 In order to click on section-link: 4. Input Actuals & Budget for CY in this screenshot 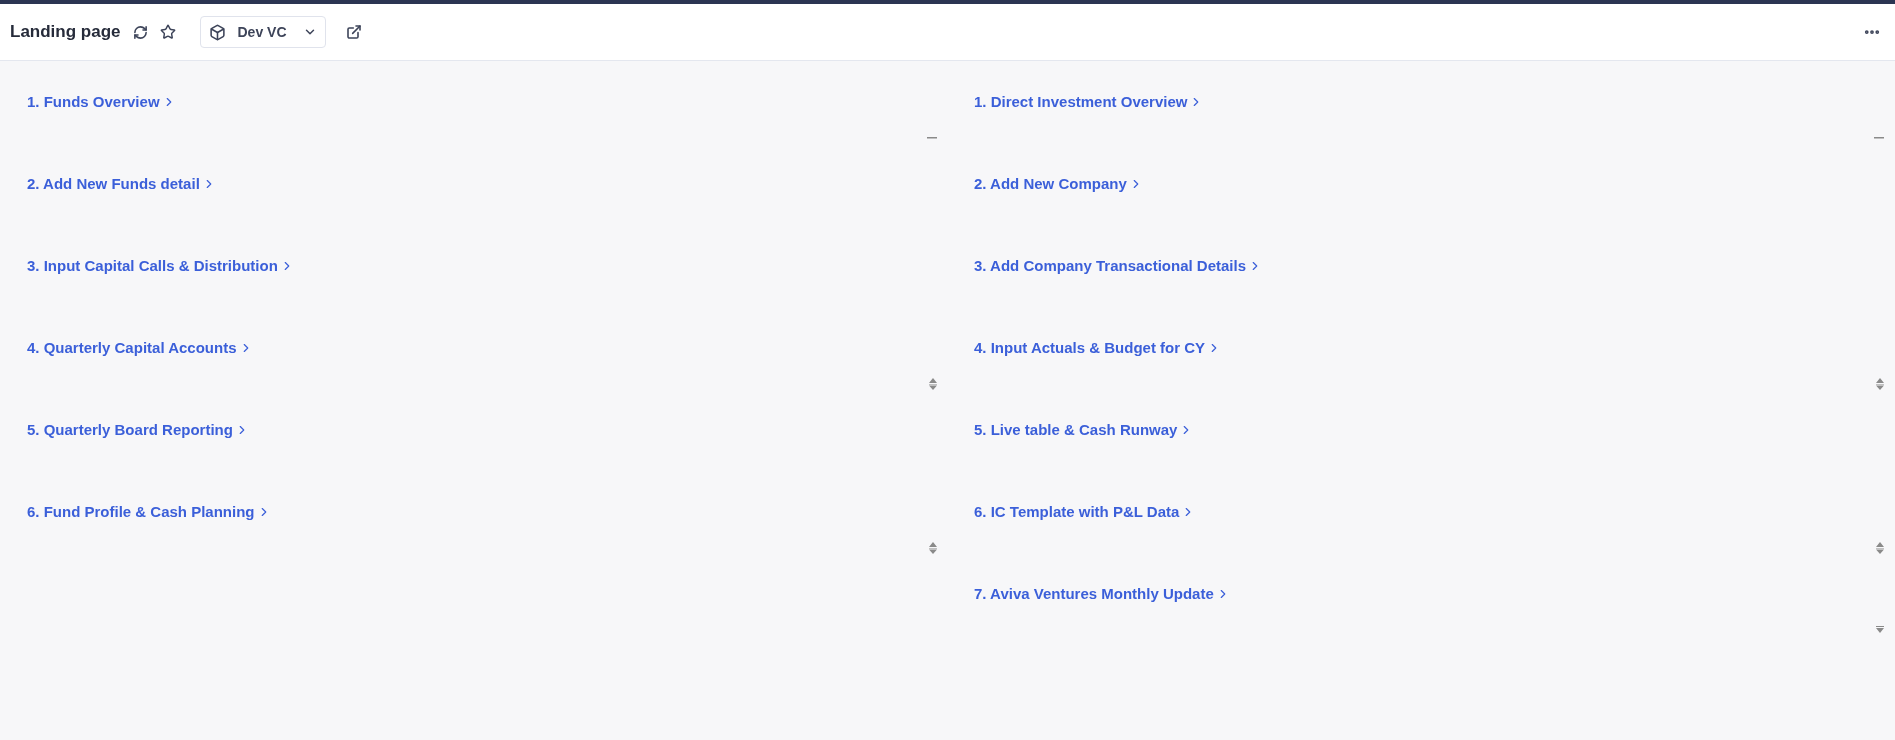, I will do `click(1098, 348)`.